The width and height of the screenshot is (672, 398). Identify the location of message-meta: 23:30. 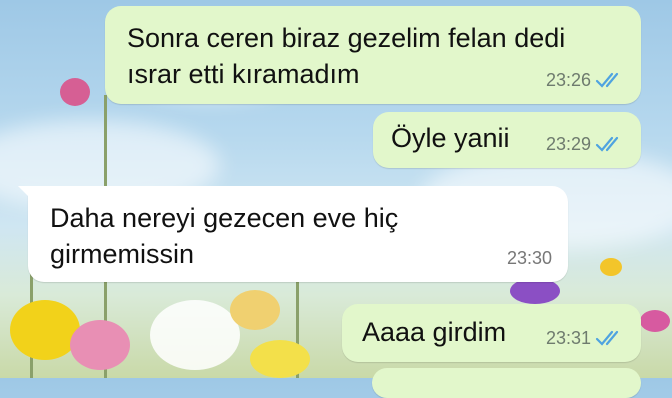
(529, 258).